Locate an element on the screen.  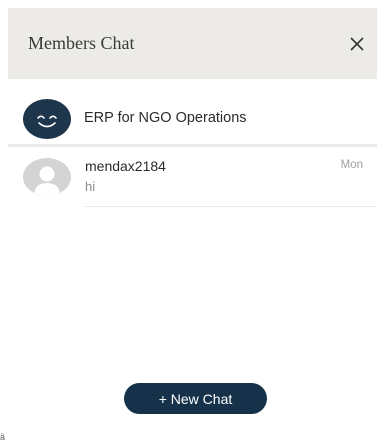
group-row: ERP for NGO Operations is located at coordinates (192, 113).